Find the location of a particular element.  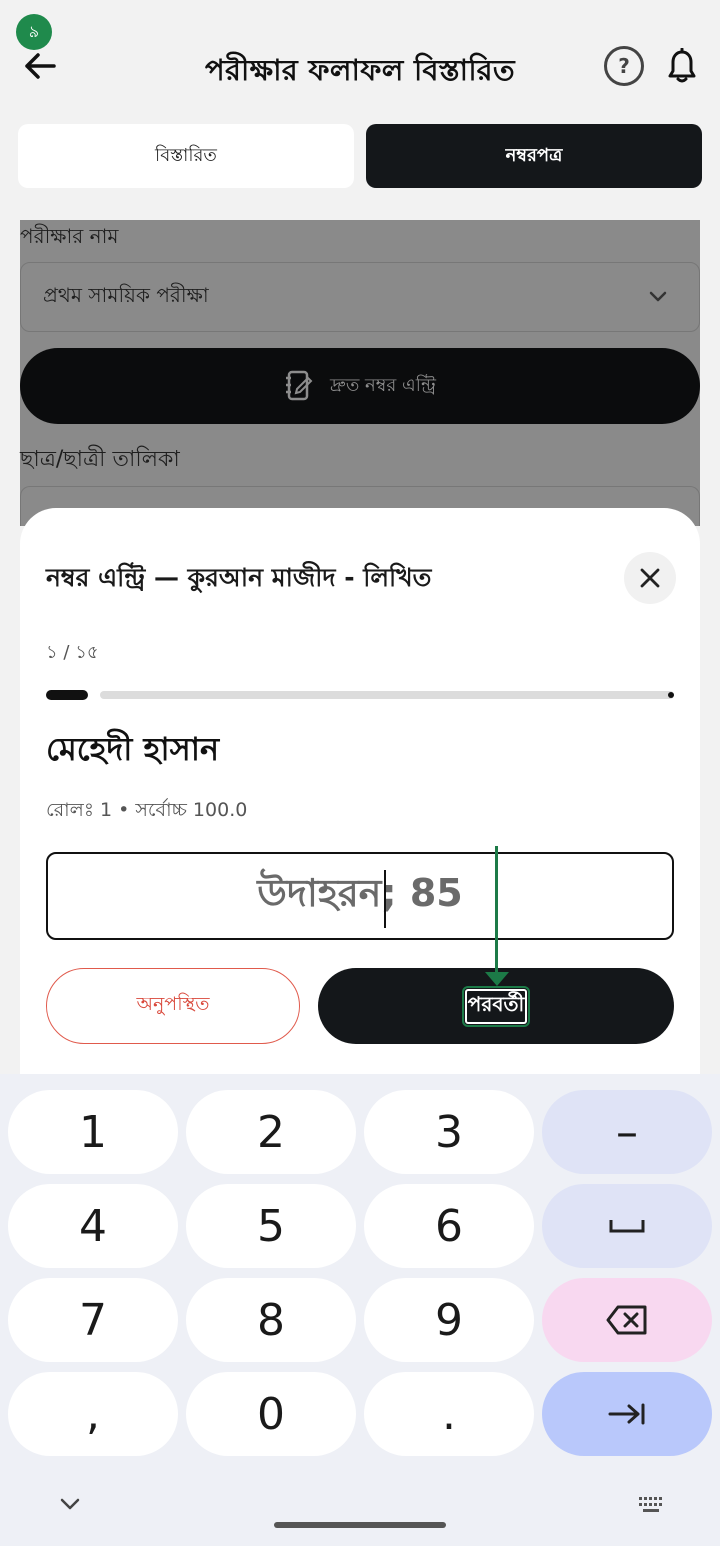

notebook-edit-icon is located at coordinates (299, 385).